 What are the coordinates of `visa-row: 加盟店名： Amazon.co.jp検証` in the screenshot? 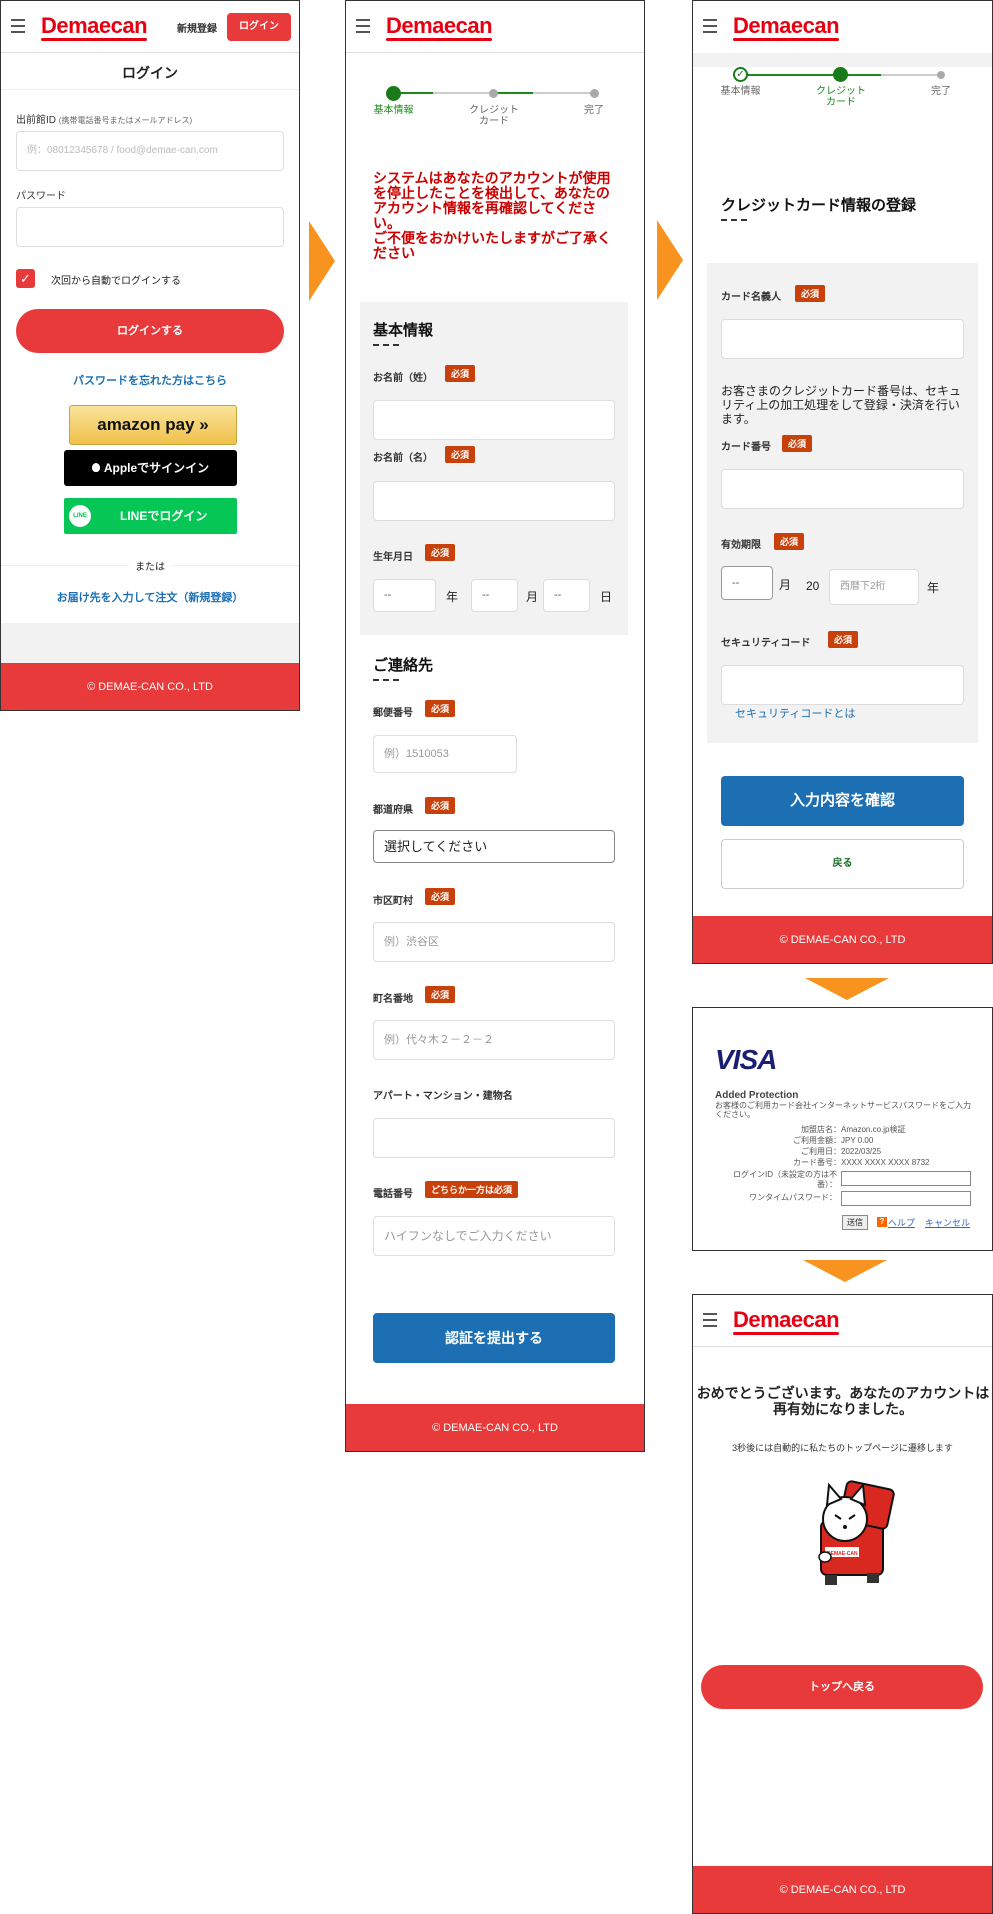 It's located at (845, 1130).